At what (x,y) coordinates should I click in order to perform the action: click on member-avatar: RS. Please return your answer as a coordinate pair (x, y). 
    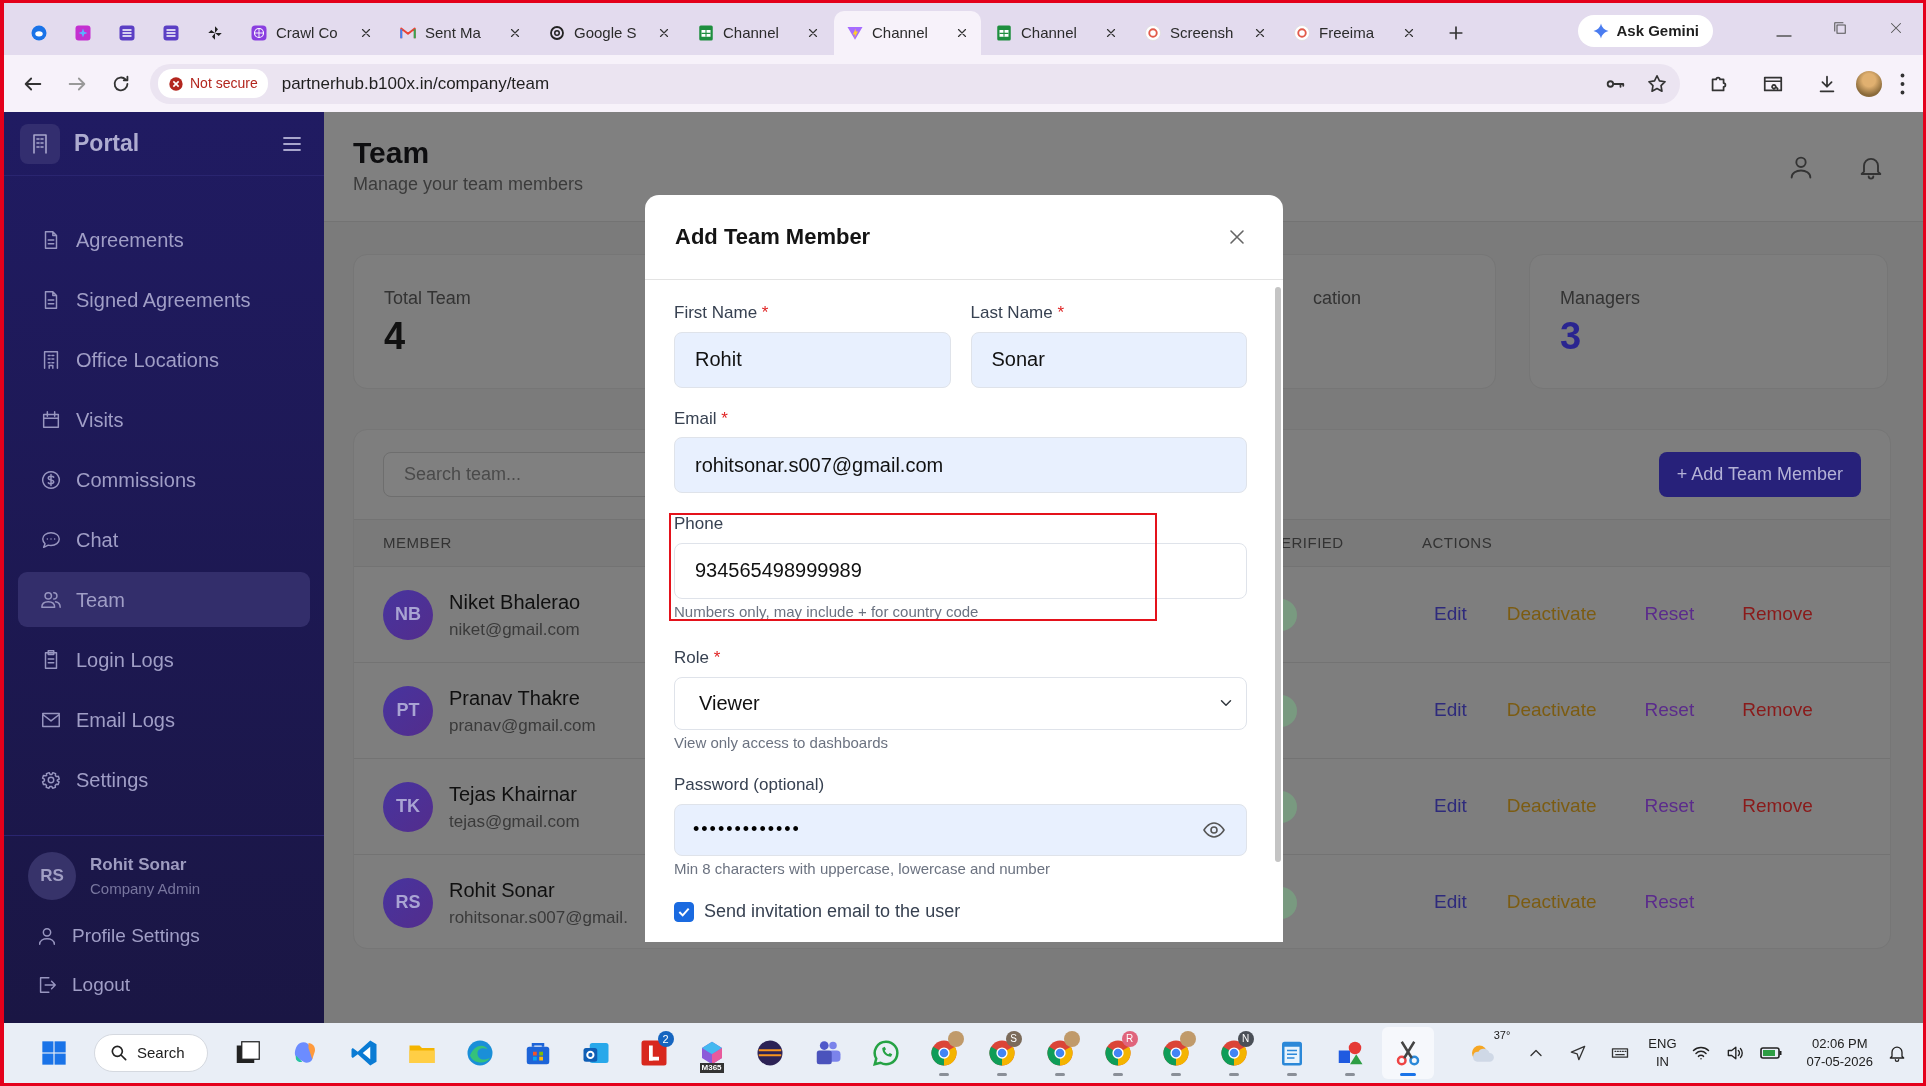
    Looking at the image, I should click on (408, 902).